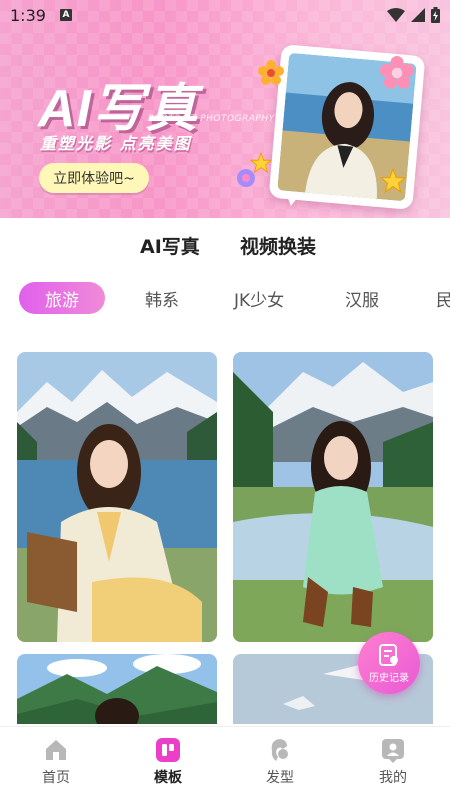 This screenshot has width=450, height=800. Describe the element at coordinates (225, 763) in the screenshot. I see `bottom-navigation: 首页 模板 发型 我的` at that location.